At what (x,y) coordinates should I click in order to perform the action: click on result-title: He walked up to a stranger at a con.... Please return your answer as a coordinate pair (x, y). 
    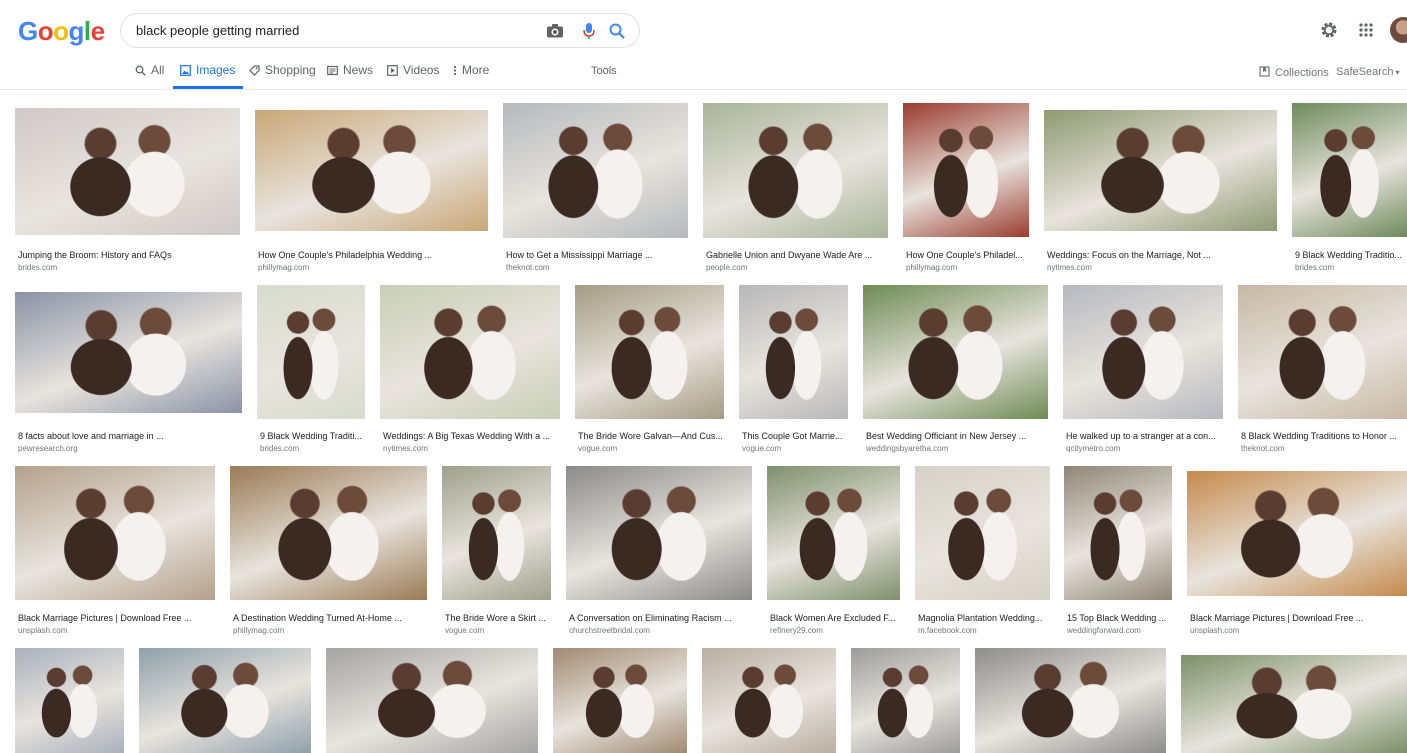
    Looking at the image, I should click on (1144, 436).